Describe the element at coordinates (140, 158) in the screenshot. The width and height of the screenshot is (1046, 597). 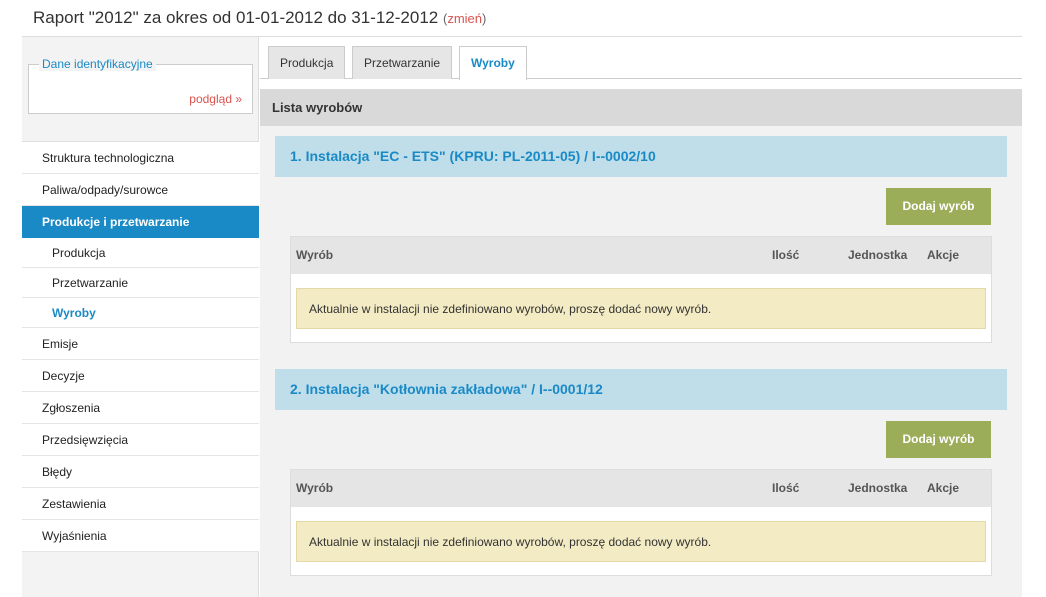
I see `sidebar-item-struktura: Struktura technologiczna` at that location.